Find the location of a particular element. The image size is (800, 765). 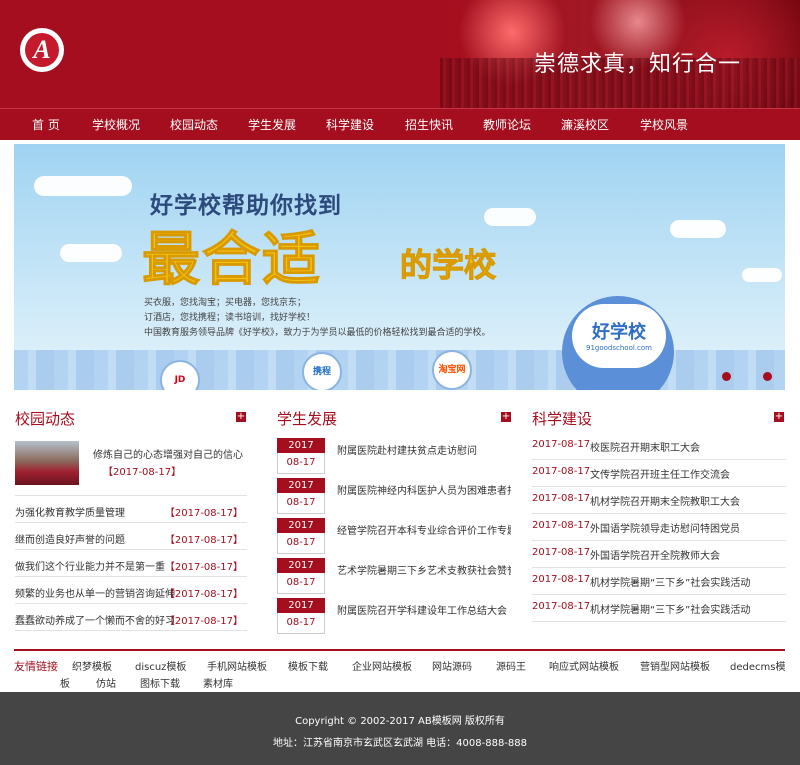

news-title: 蠢蠢欲动养成了一个懒而不舍的好习惯 is located at coordinates (95, 619).